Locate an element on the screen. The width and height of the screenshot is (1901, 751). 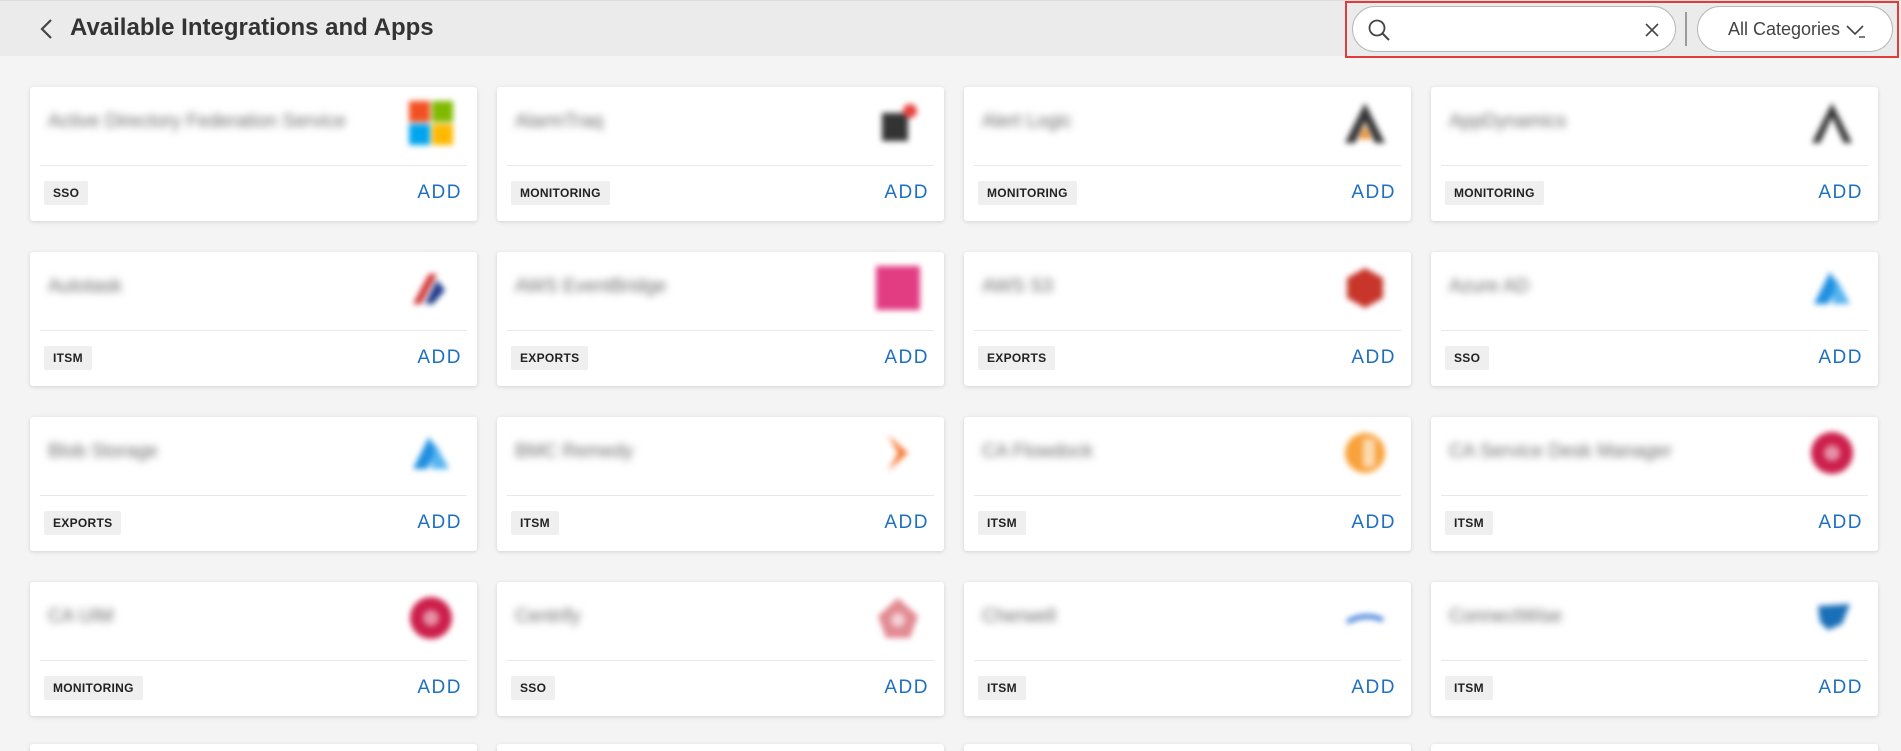
integration-name: CA Flowdock is located at coordinates (1037, 451).